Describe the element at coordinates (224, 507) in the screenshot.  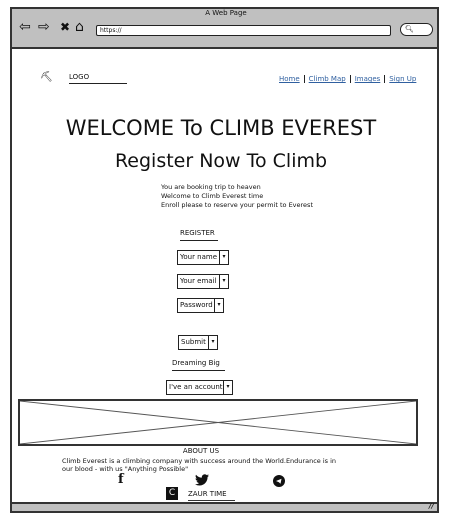
I see `browser-statusbar: //` at that location.